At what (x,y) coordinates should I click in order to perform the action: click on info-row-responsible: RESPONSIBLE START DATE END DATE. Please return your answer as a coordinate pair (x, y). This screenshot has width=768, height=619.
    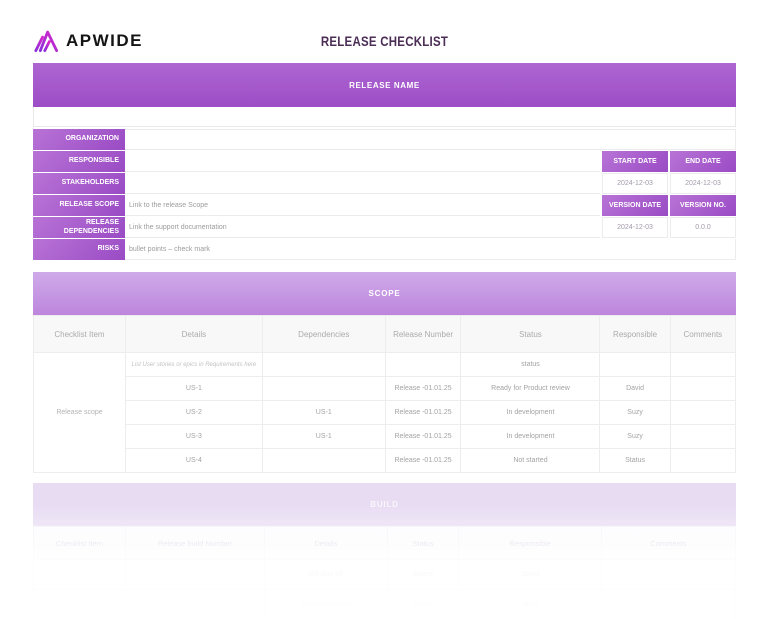
    Looking at the image, I should click on (384, 161).